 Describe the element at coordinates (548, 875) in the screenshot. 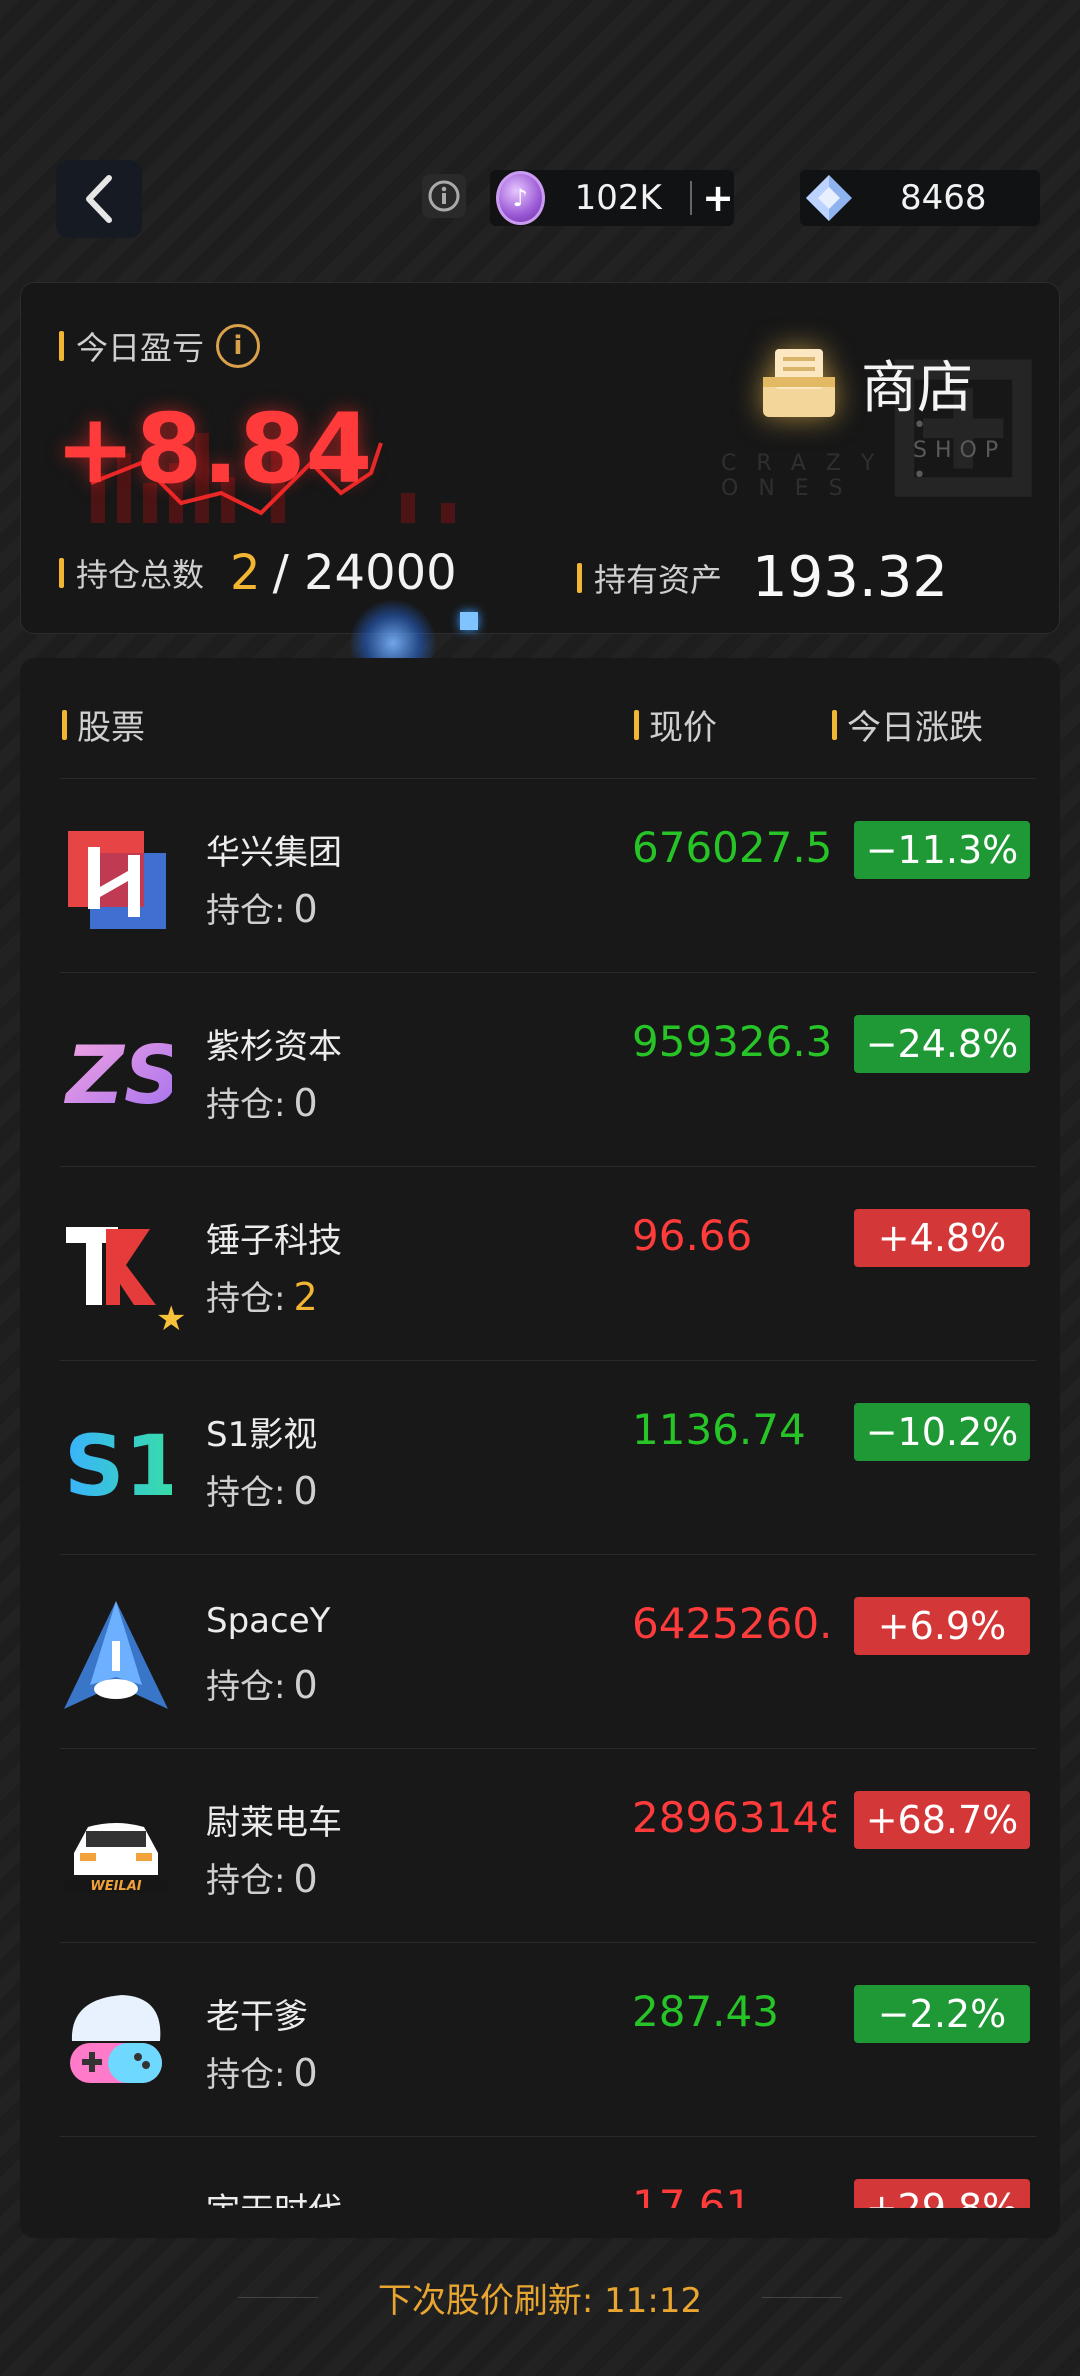

I see `stock-row: 华兴集团 持仓: 0 676027.5 −11.3%` at that location.